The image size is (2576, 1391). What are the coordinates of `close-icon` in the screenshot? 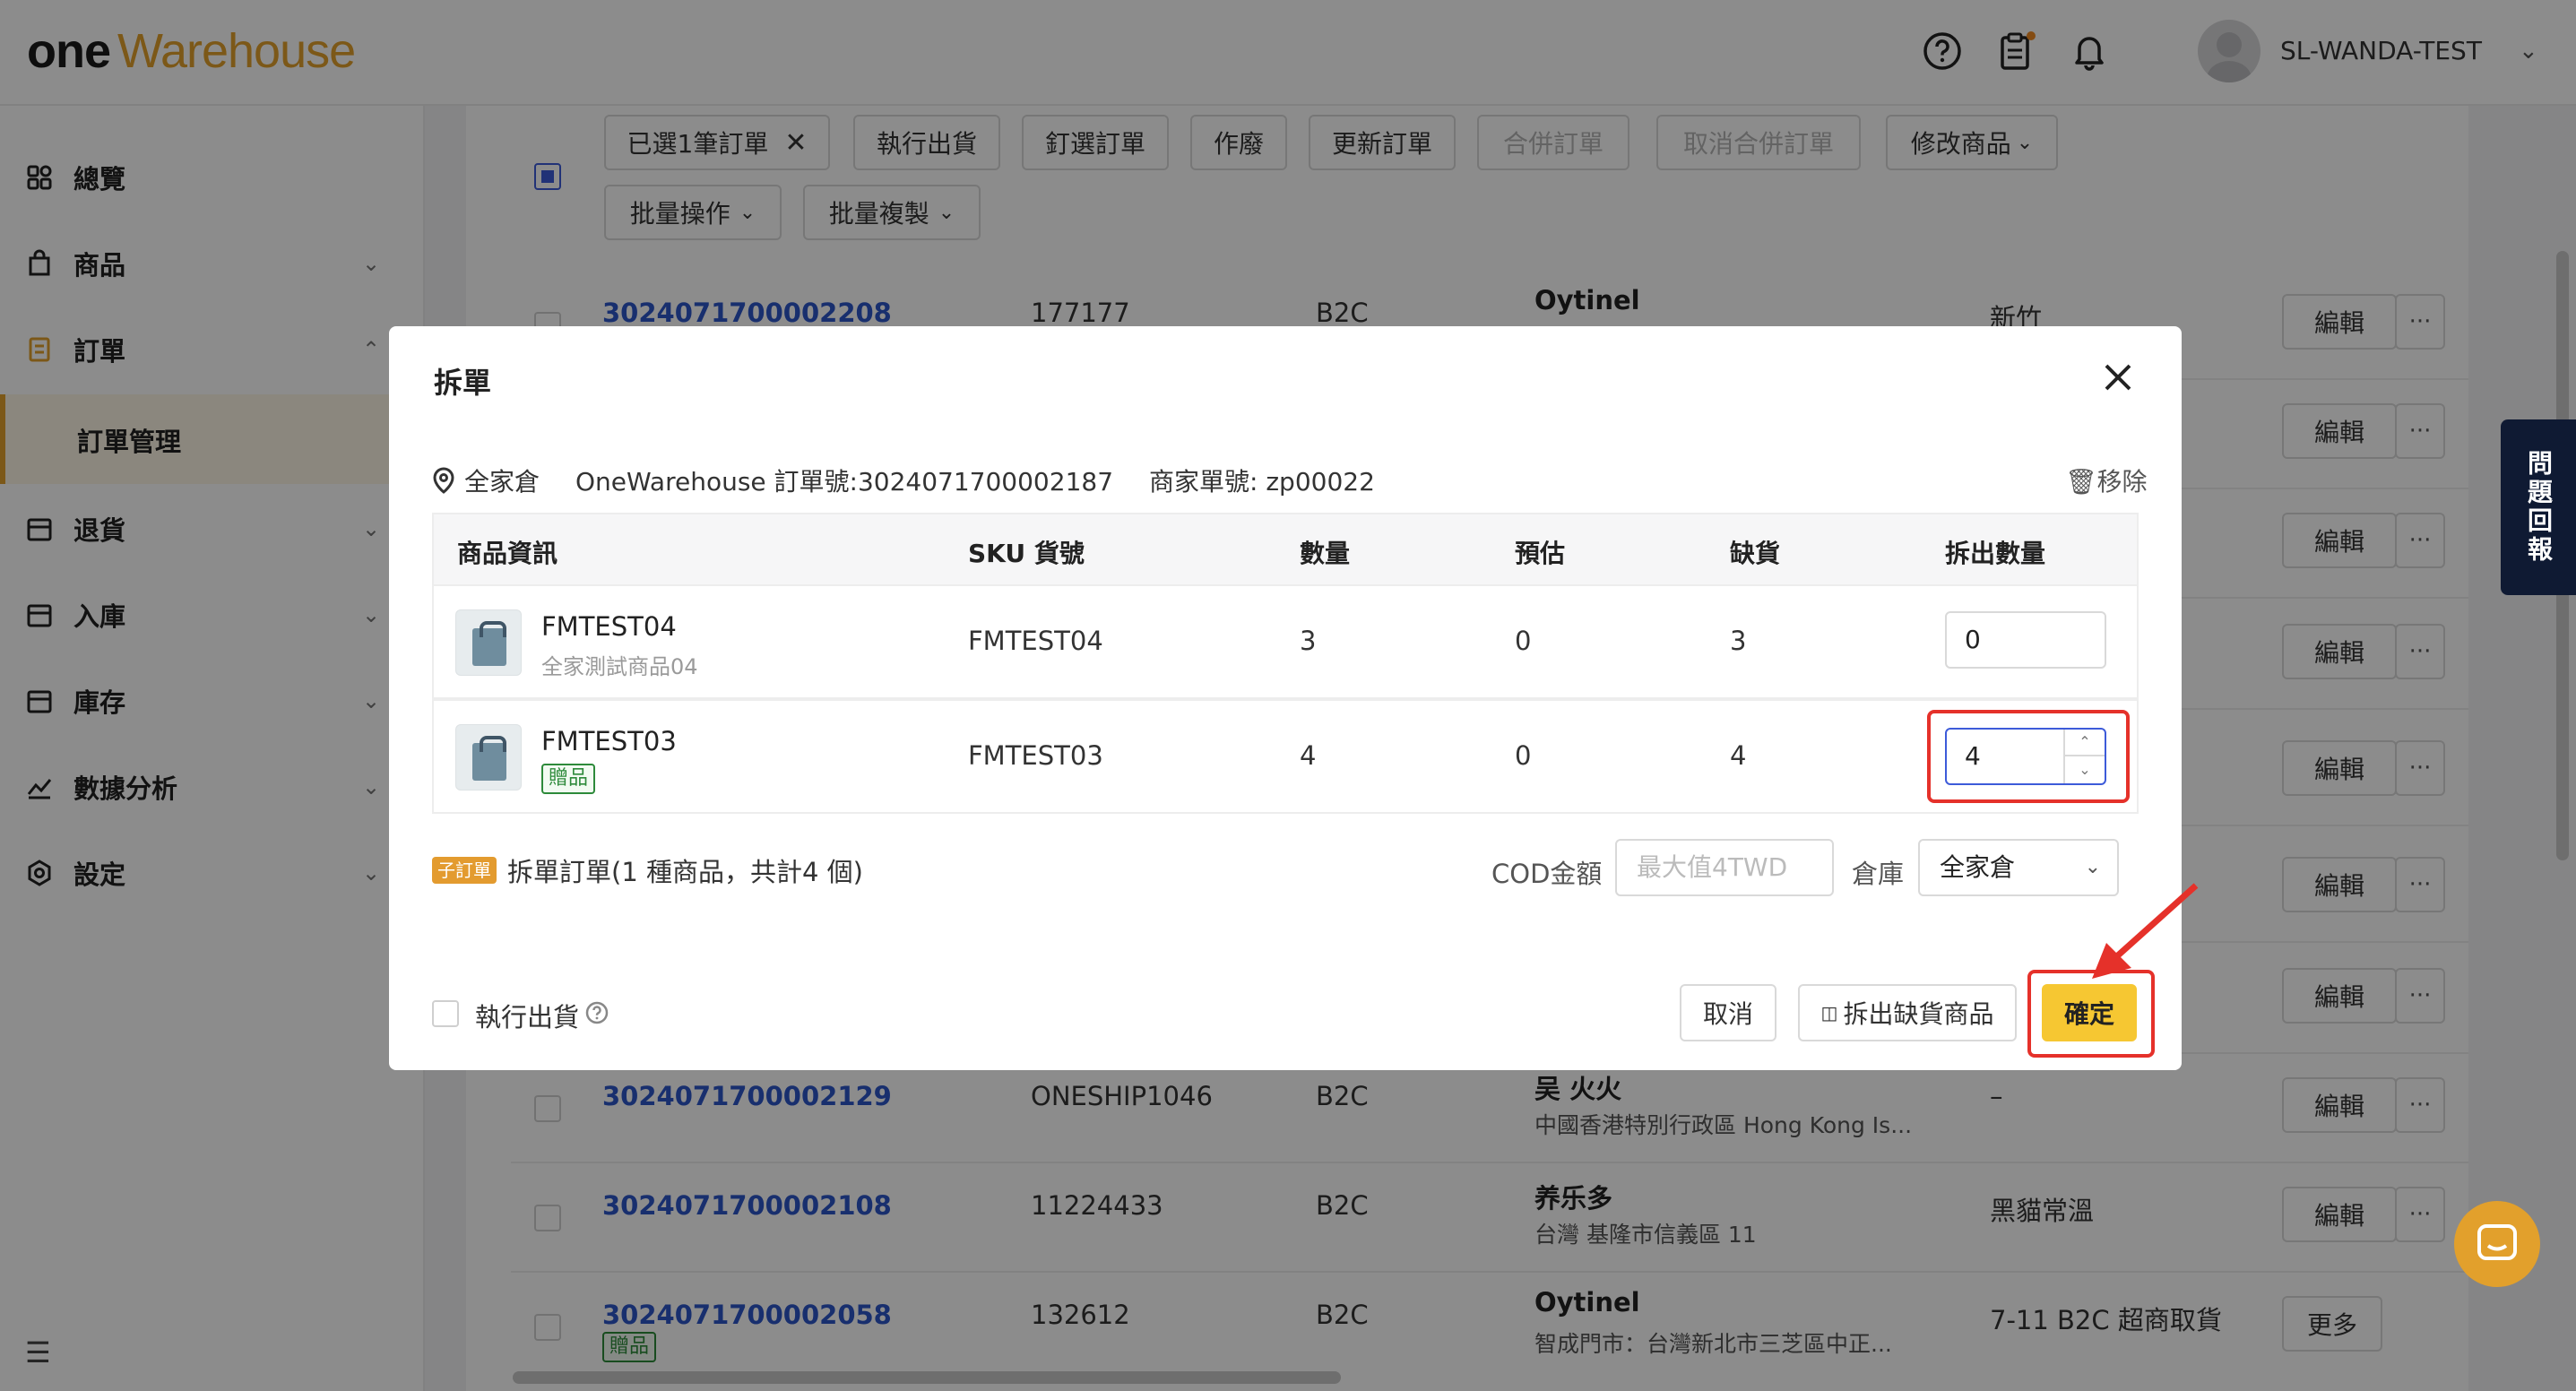 It's located at (2118, 377).